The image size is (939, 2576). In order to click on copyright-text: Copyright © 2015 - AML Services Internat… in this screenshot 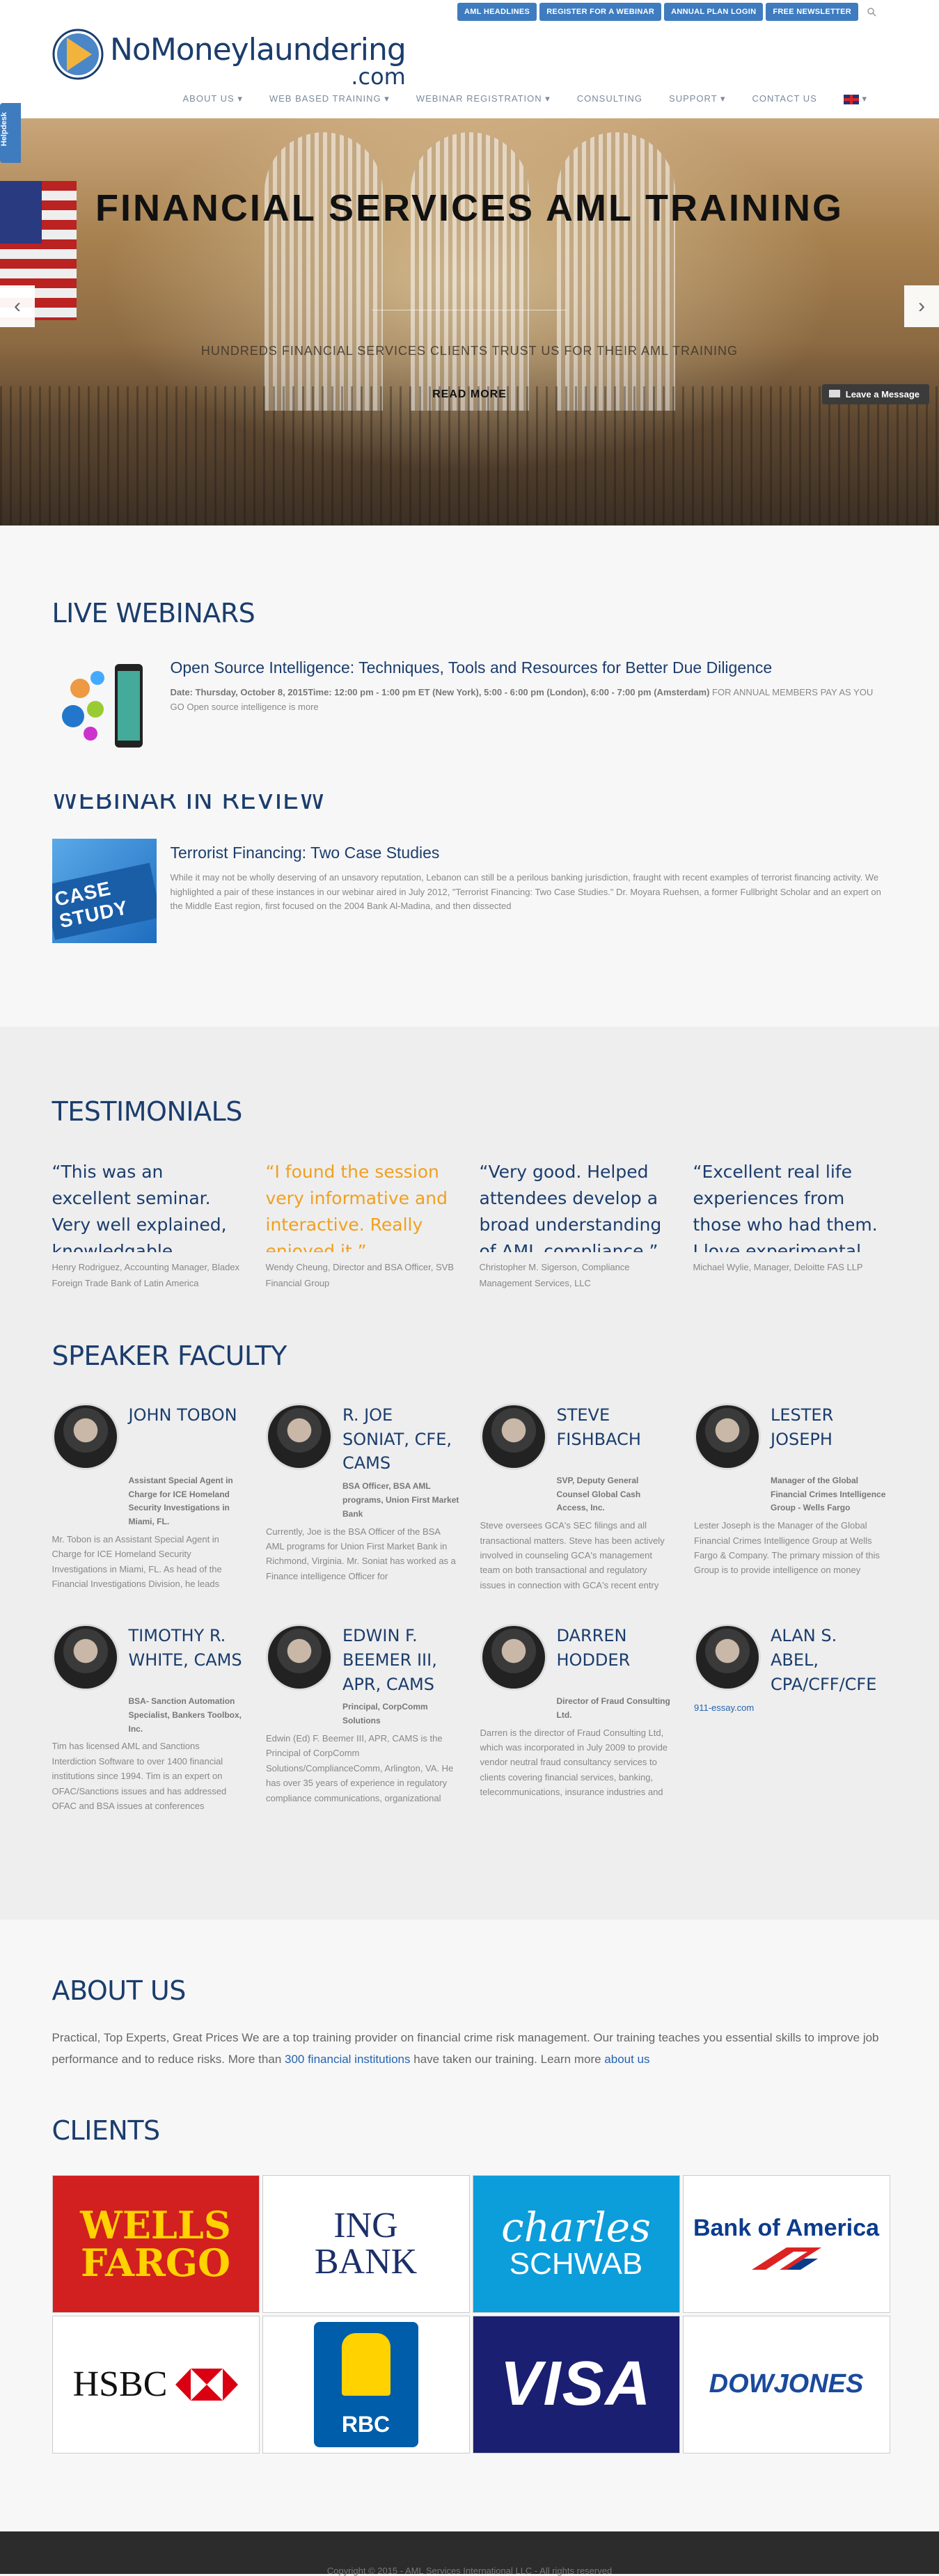, I will do `click(469, 2571)`.